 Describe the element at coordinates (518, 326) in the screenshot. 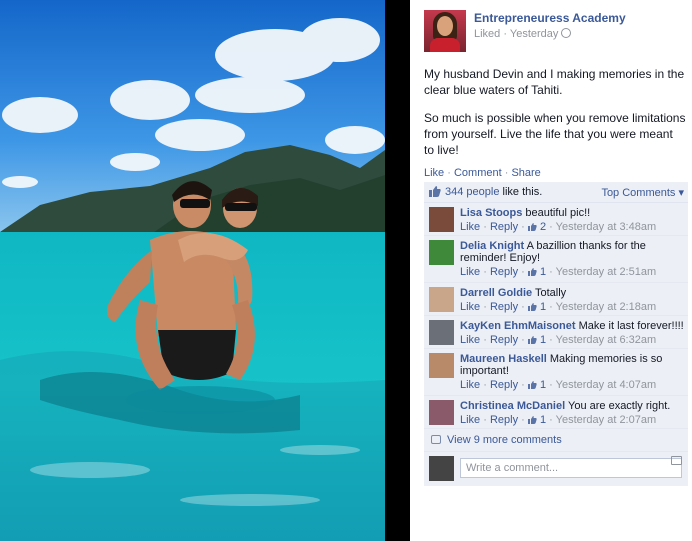

I see `commenter-name-link: KayKen EhmMaisonet` at that location.